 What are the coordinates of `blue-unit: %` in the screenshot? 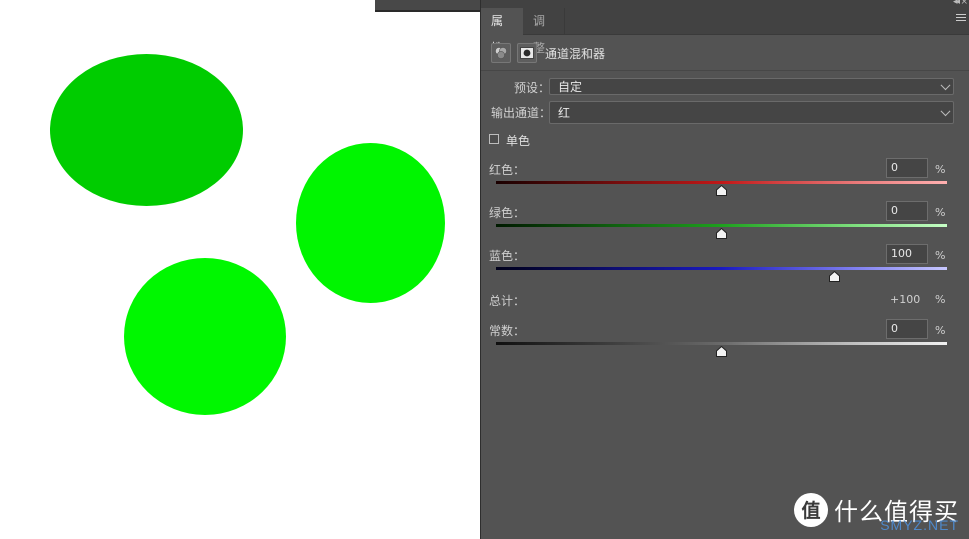 It's located at (940, 255).